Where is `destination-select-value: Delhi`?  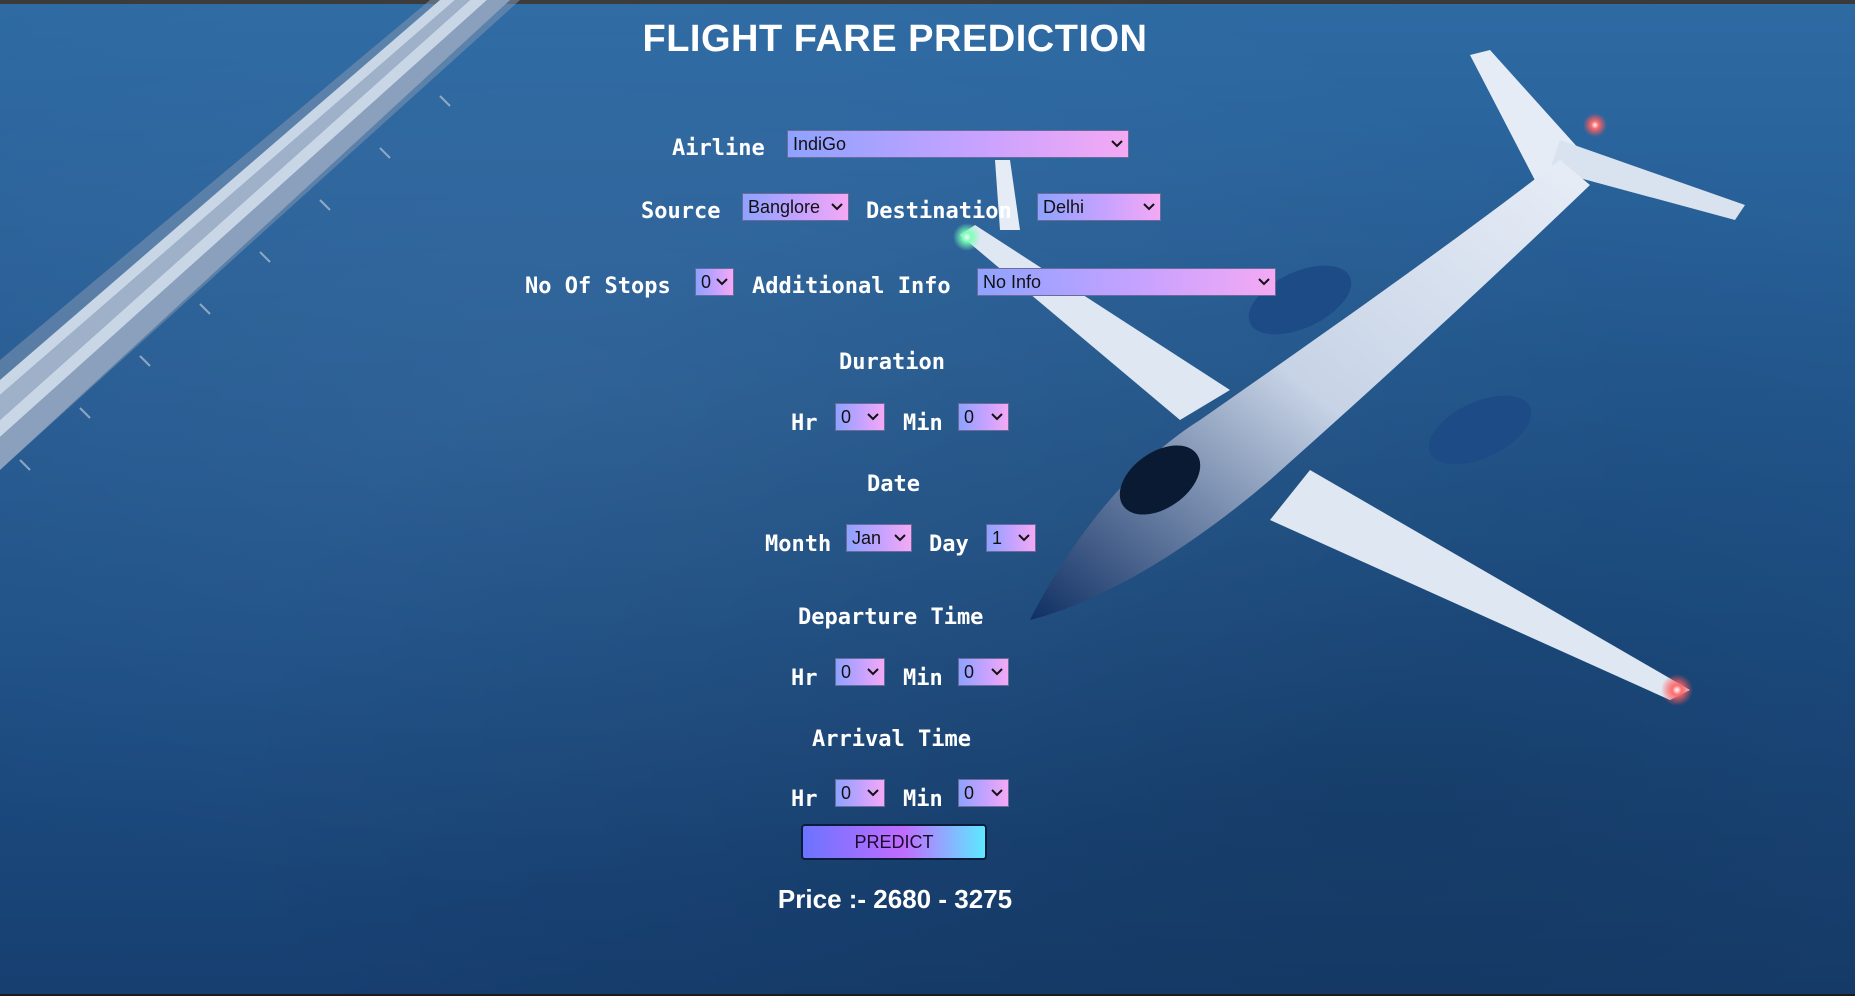 destination-select-value: Delhi is located at coordinates (1064, 207).